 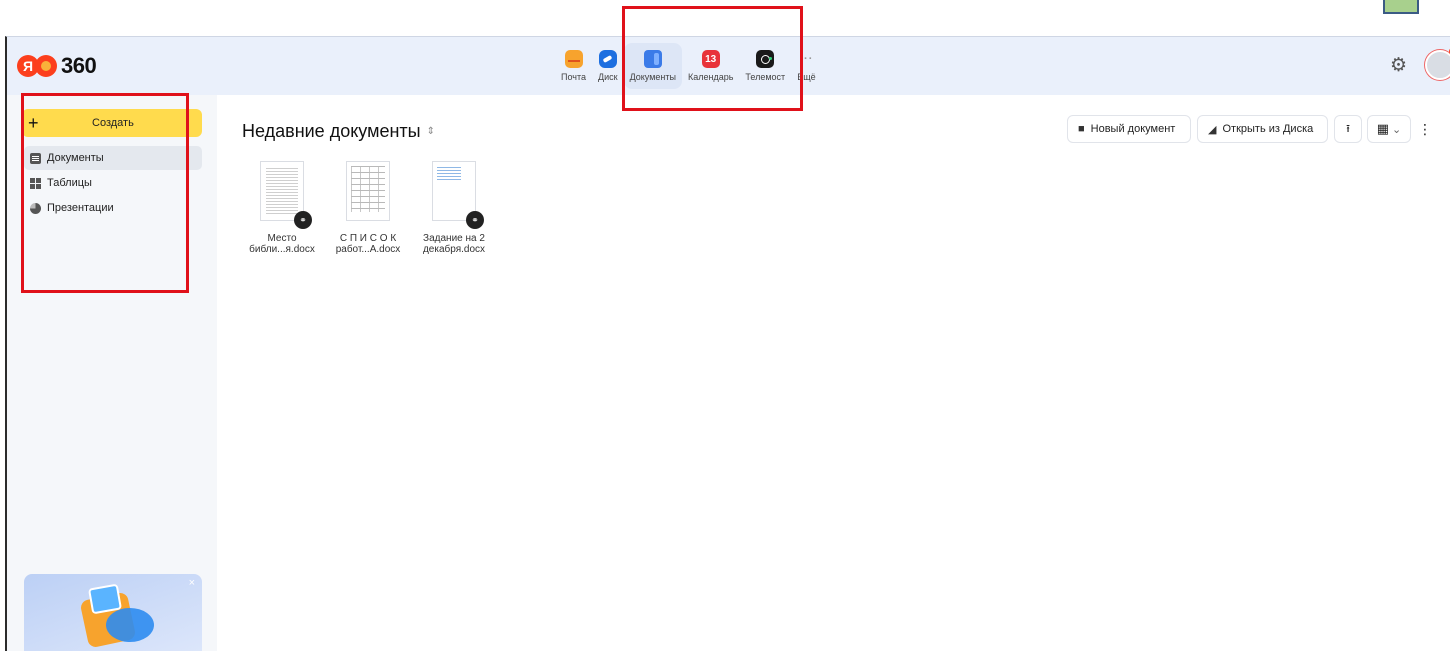 What do you see at coordinates (806, 66) in the screenshot?
I see `app-more: ··· Ещё` at bounding box center [806, 66].